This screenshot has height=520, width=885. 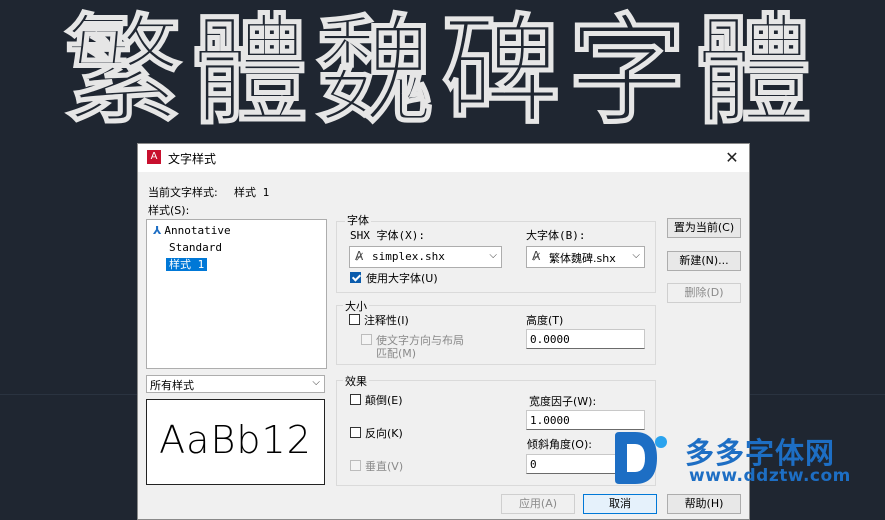 What do you see at coordinates (354, 319) in the screenshot?
I see `annotative-checkbox` at bounding box center [354, 319].